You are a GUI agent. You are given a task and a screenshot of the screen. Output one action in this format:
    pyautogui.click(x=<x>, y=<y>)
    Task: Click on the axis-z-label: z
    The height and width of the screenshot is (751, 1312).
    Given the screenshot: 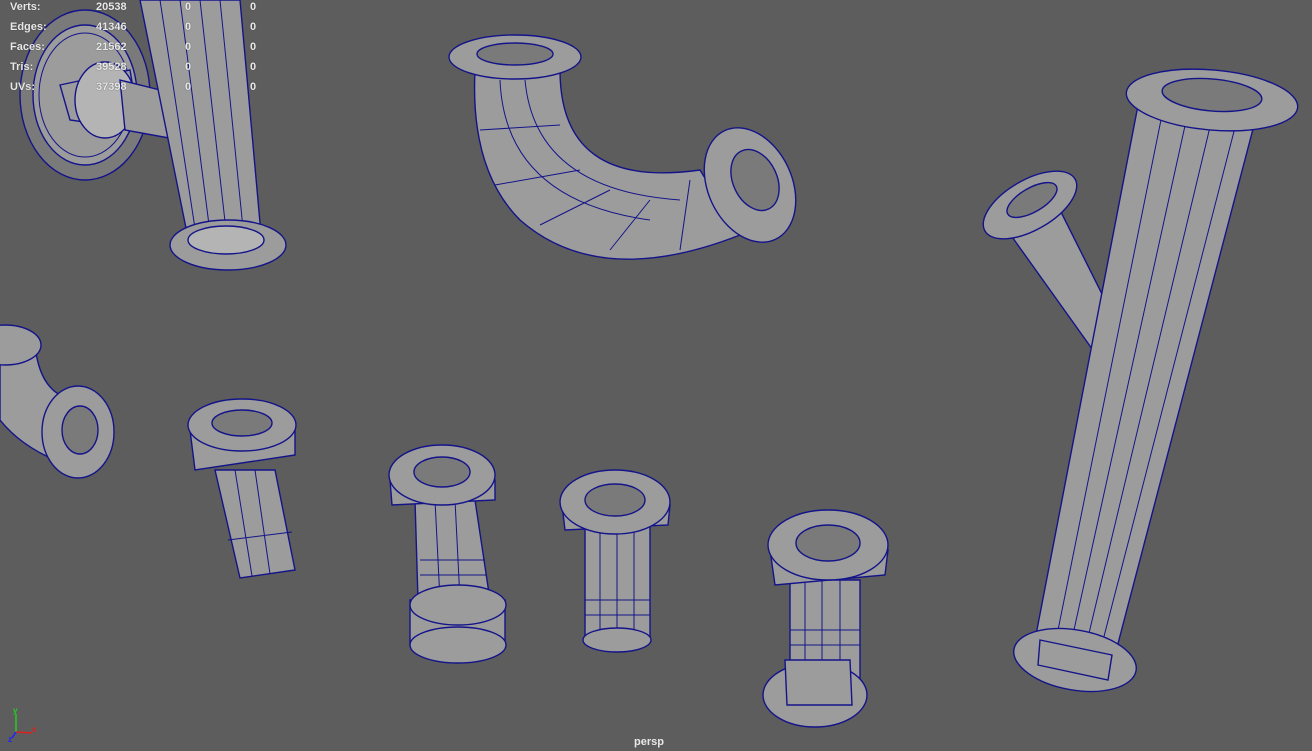 What is the action you would take?
    pyautogui.click(x=10, y=738)
    